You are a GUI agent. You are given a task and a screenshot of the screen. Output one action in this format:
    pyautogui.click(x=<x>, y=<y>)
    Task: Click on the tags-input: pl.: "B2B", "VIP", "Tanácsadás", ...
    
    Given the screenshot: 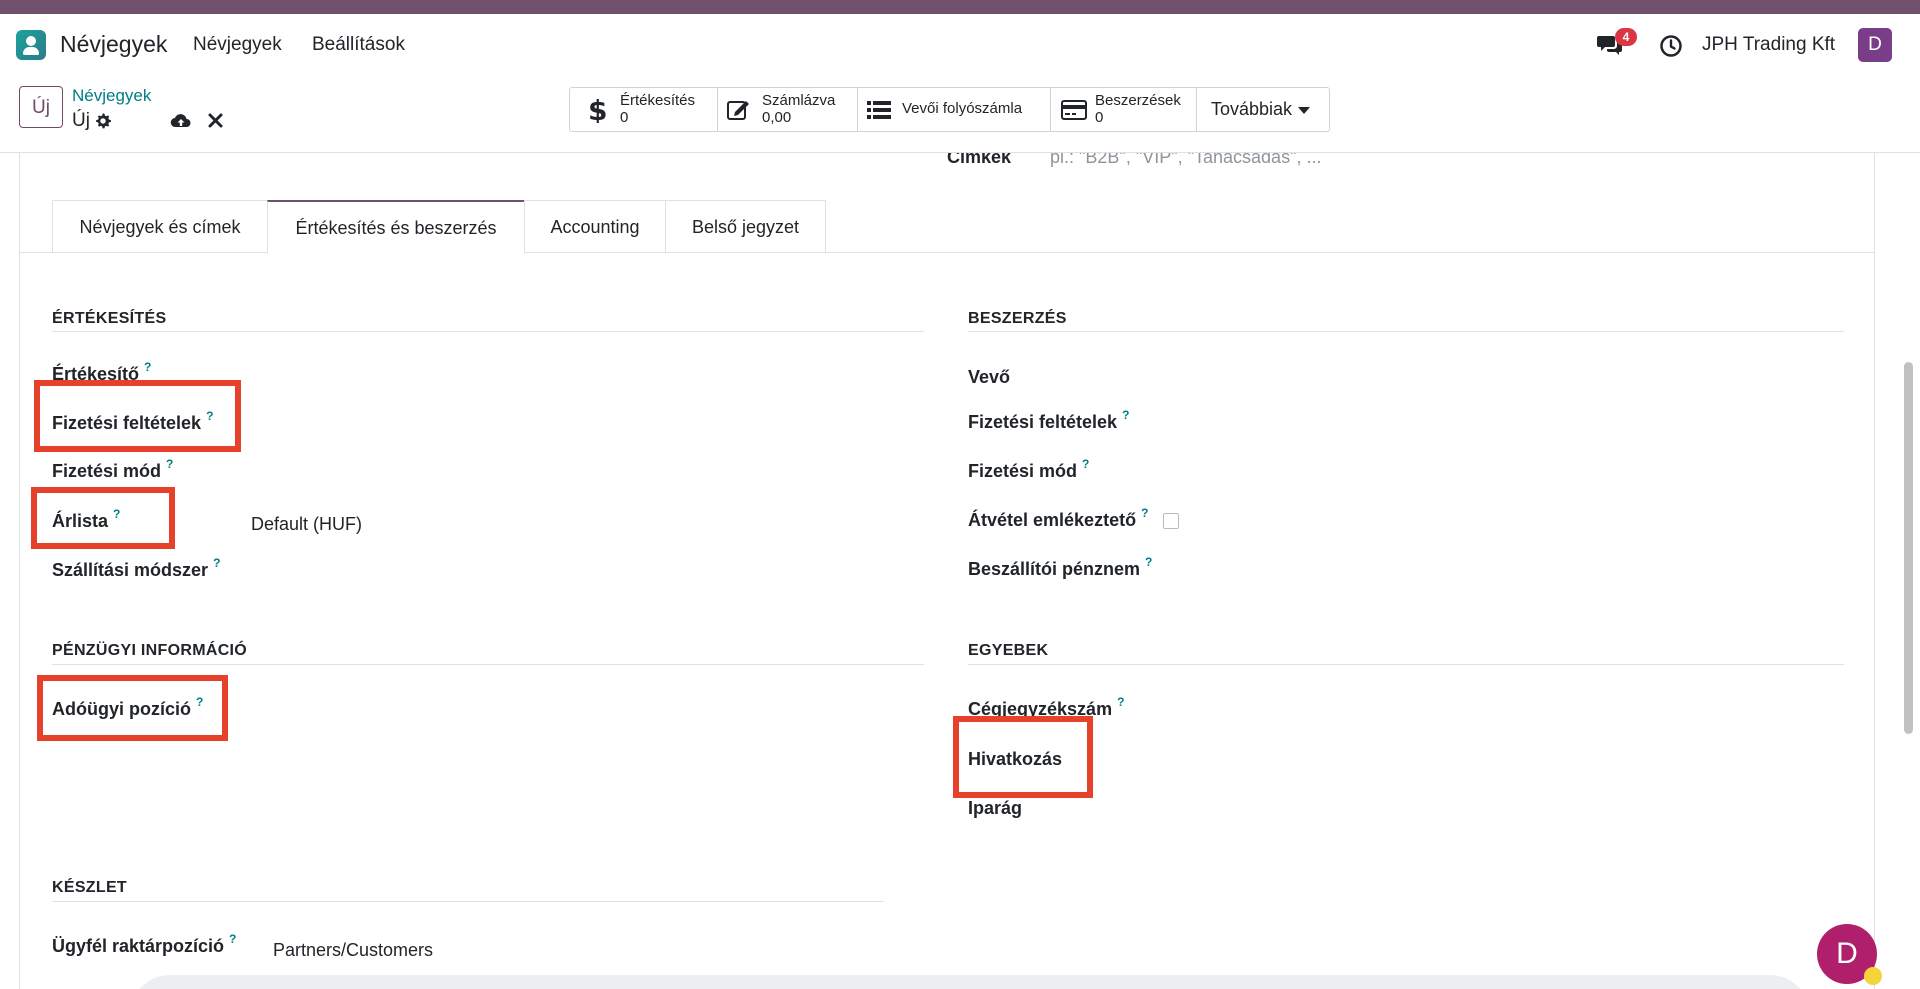 What is the action you would take?
    pyautogui.click(x=1185, y=160)
    